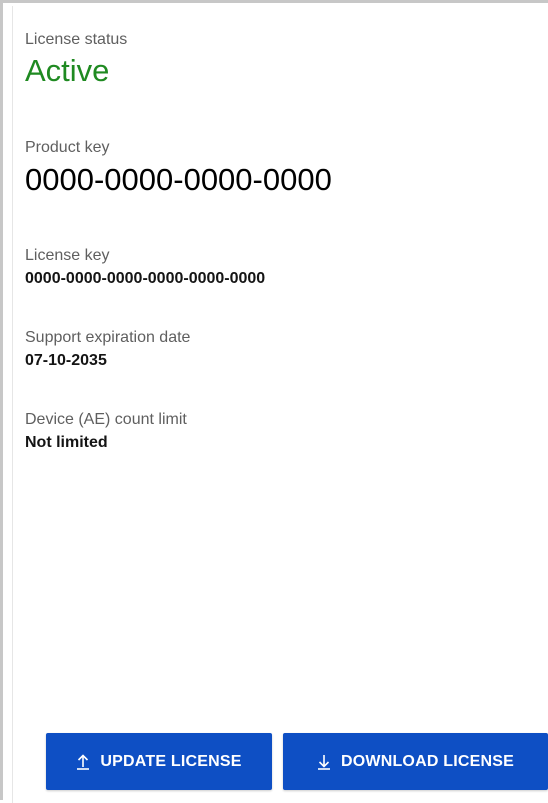 Image resolution: width=548 pixels, height=803 pixels. I want to click on upload-icon, so click(83, 761).